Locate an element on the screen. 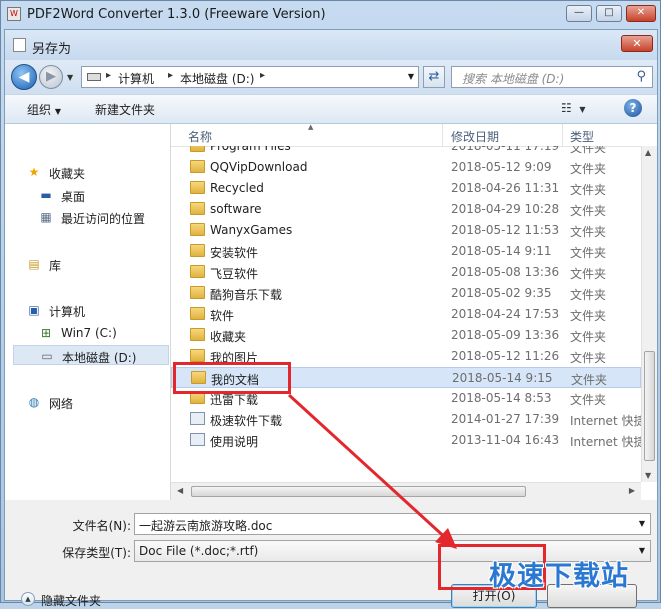 This screenshot has height=609, width=661. scroll-up-icon: ▲ is located at coordinates (648, 152).